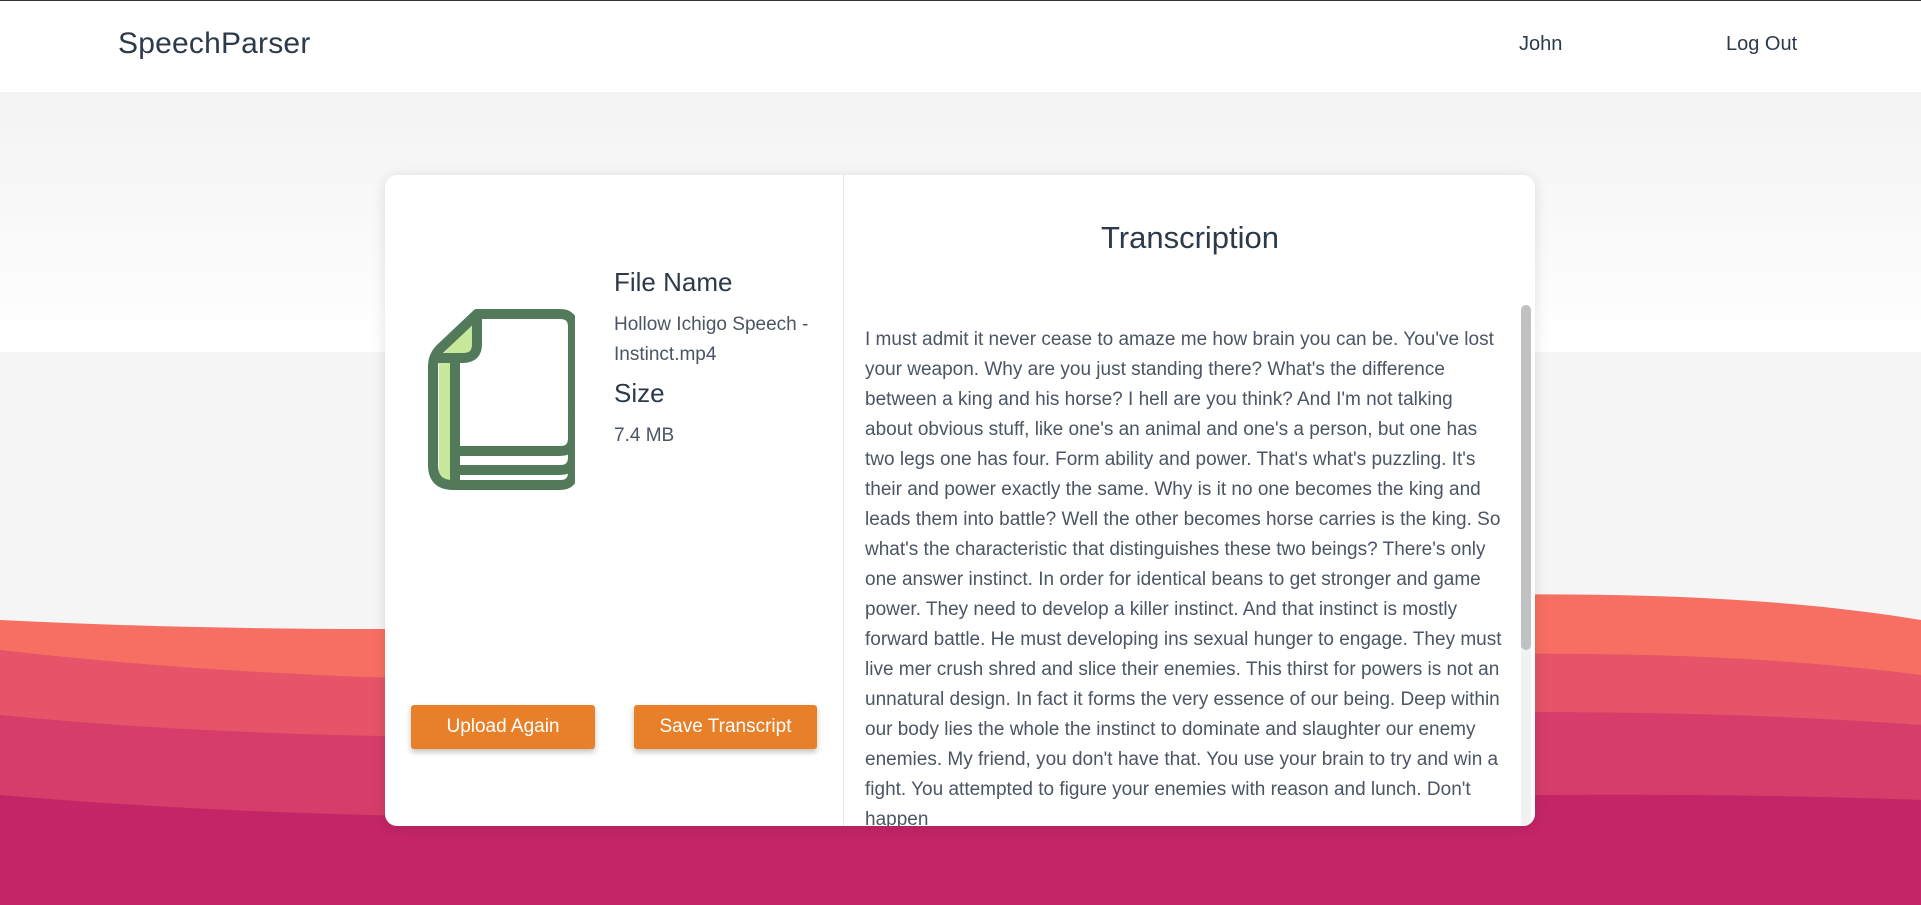 The height and width of the screenshot is (905, 1921). What do you see at coordinates (501, 399) in the screenshot?
I see `document-icon` at bounding box center [501, 399].